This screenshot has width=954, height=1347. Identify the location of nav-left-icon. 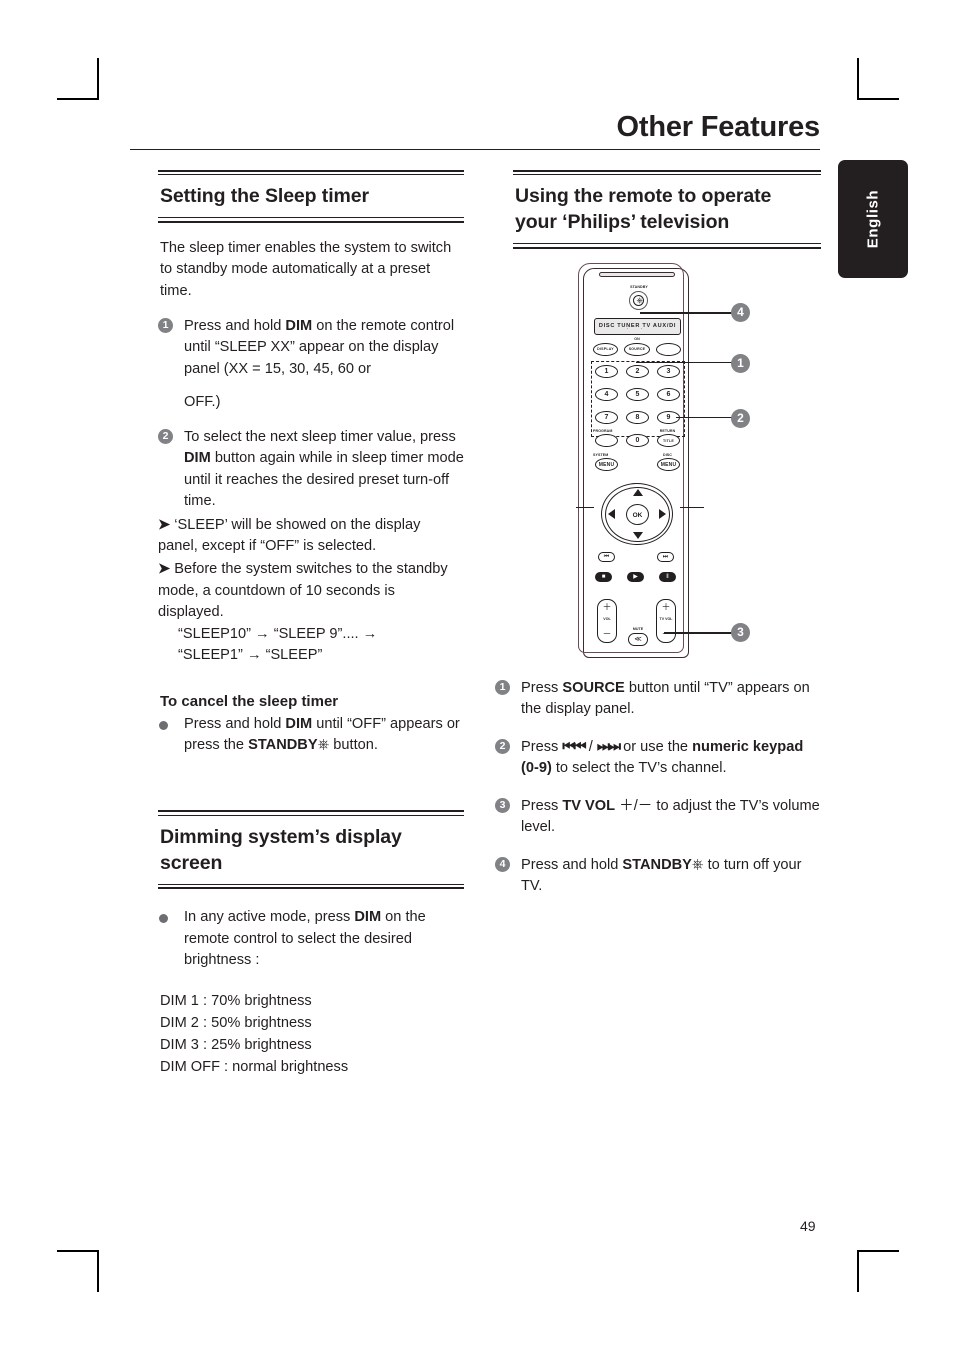
(611, 514).